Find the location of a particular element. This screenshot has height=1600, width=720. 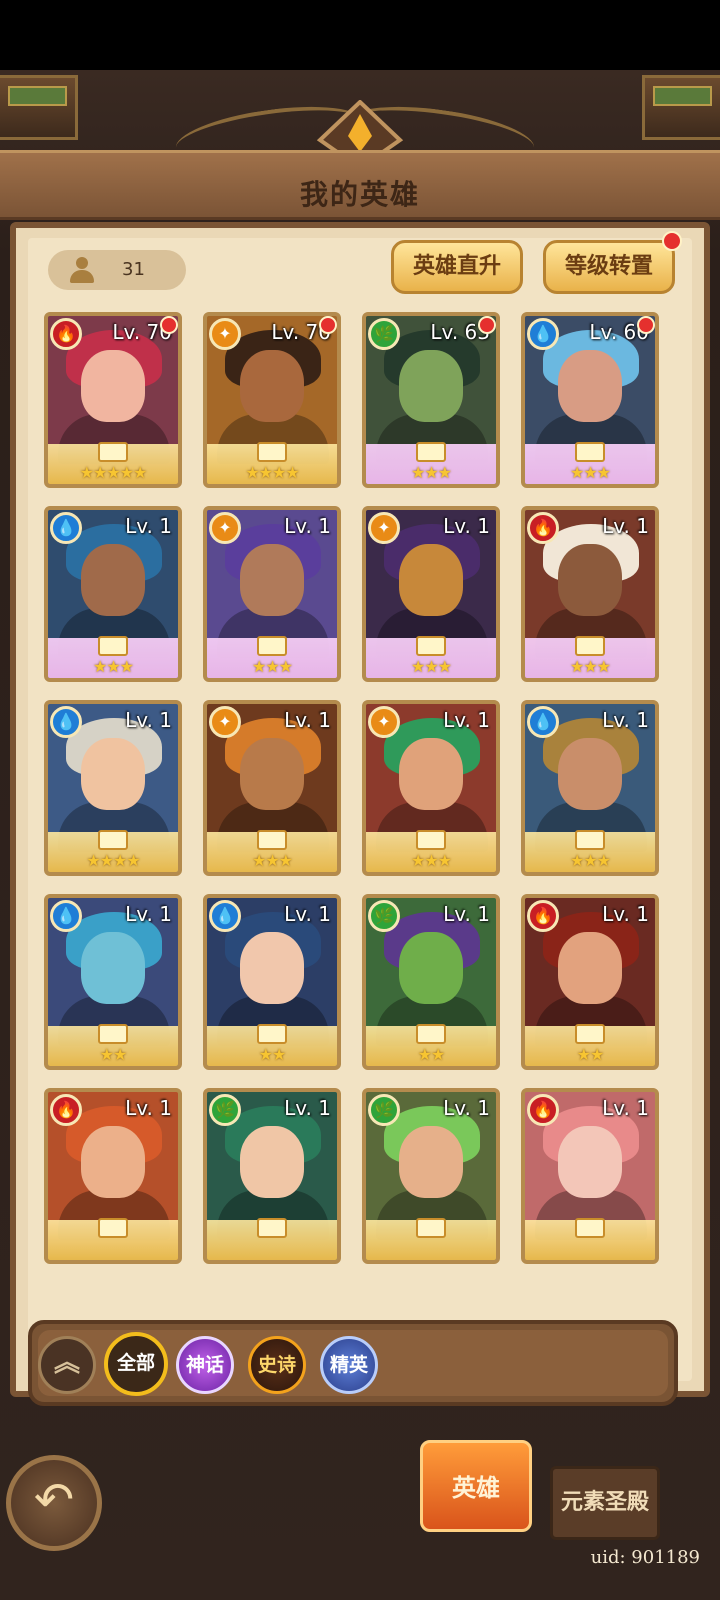

star-rating: ★★★★★ is located at coordinates (113, 472).